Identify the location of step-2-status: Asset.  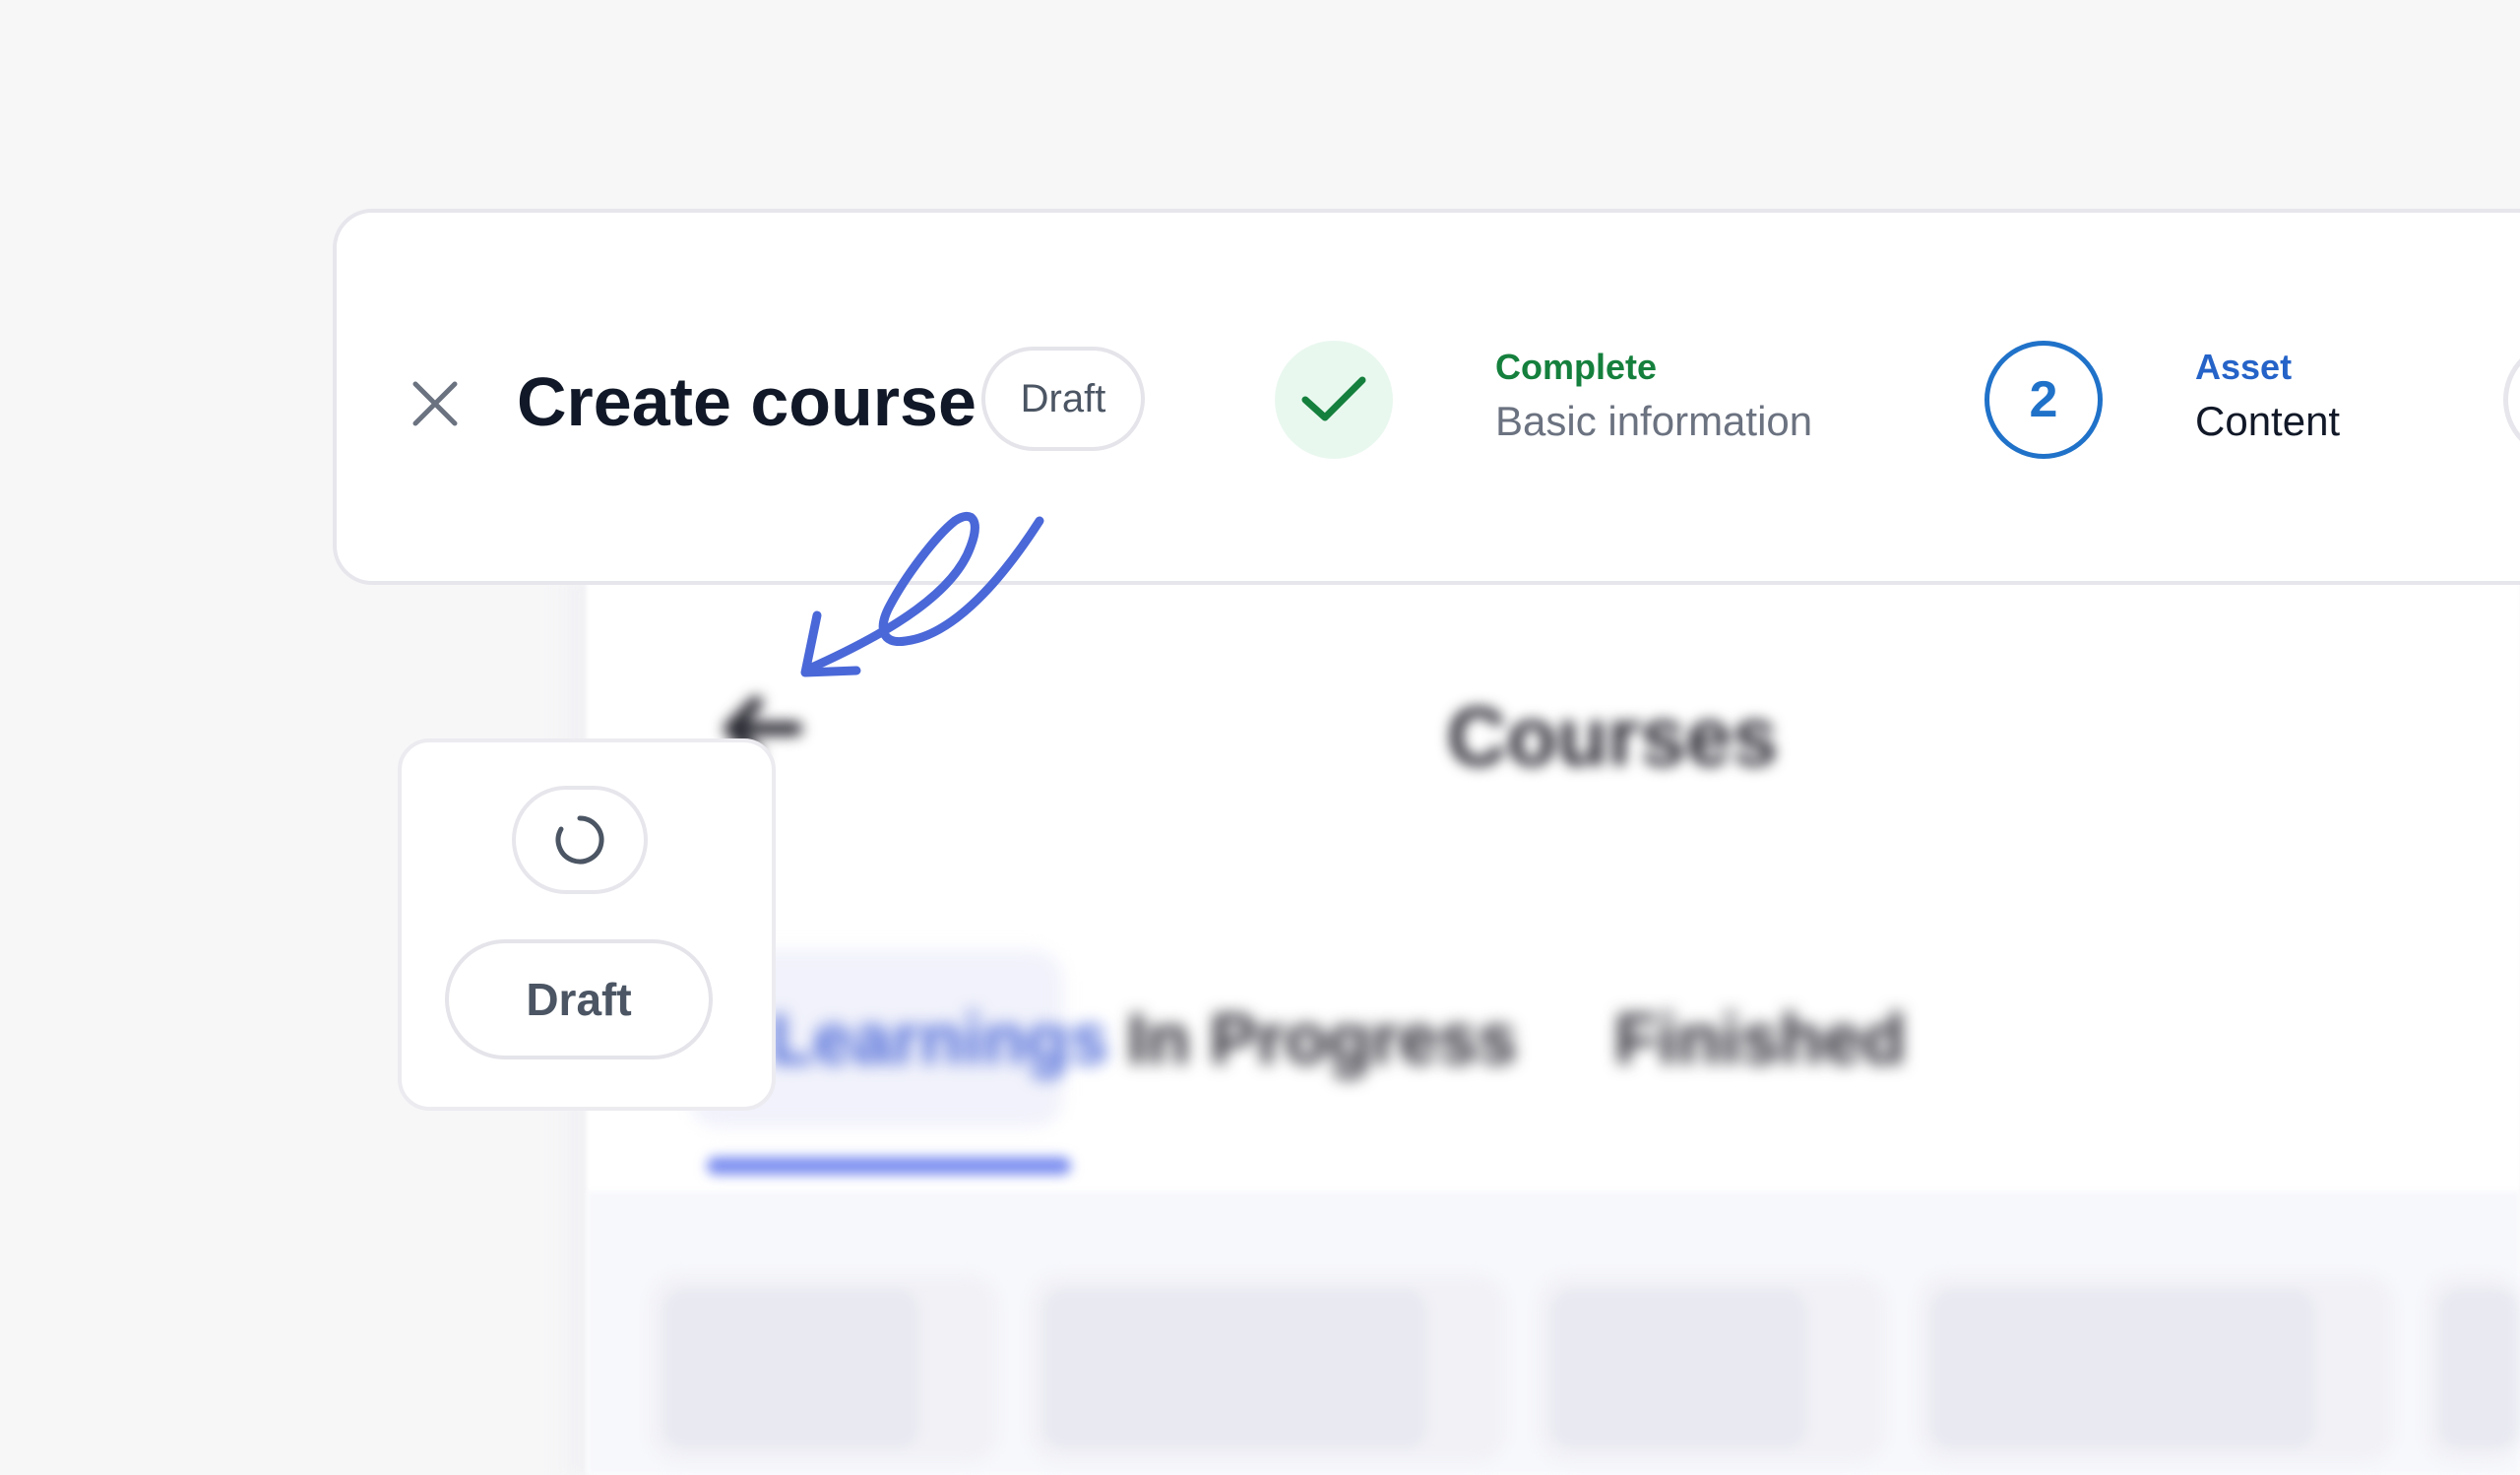
(2244, 367).